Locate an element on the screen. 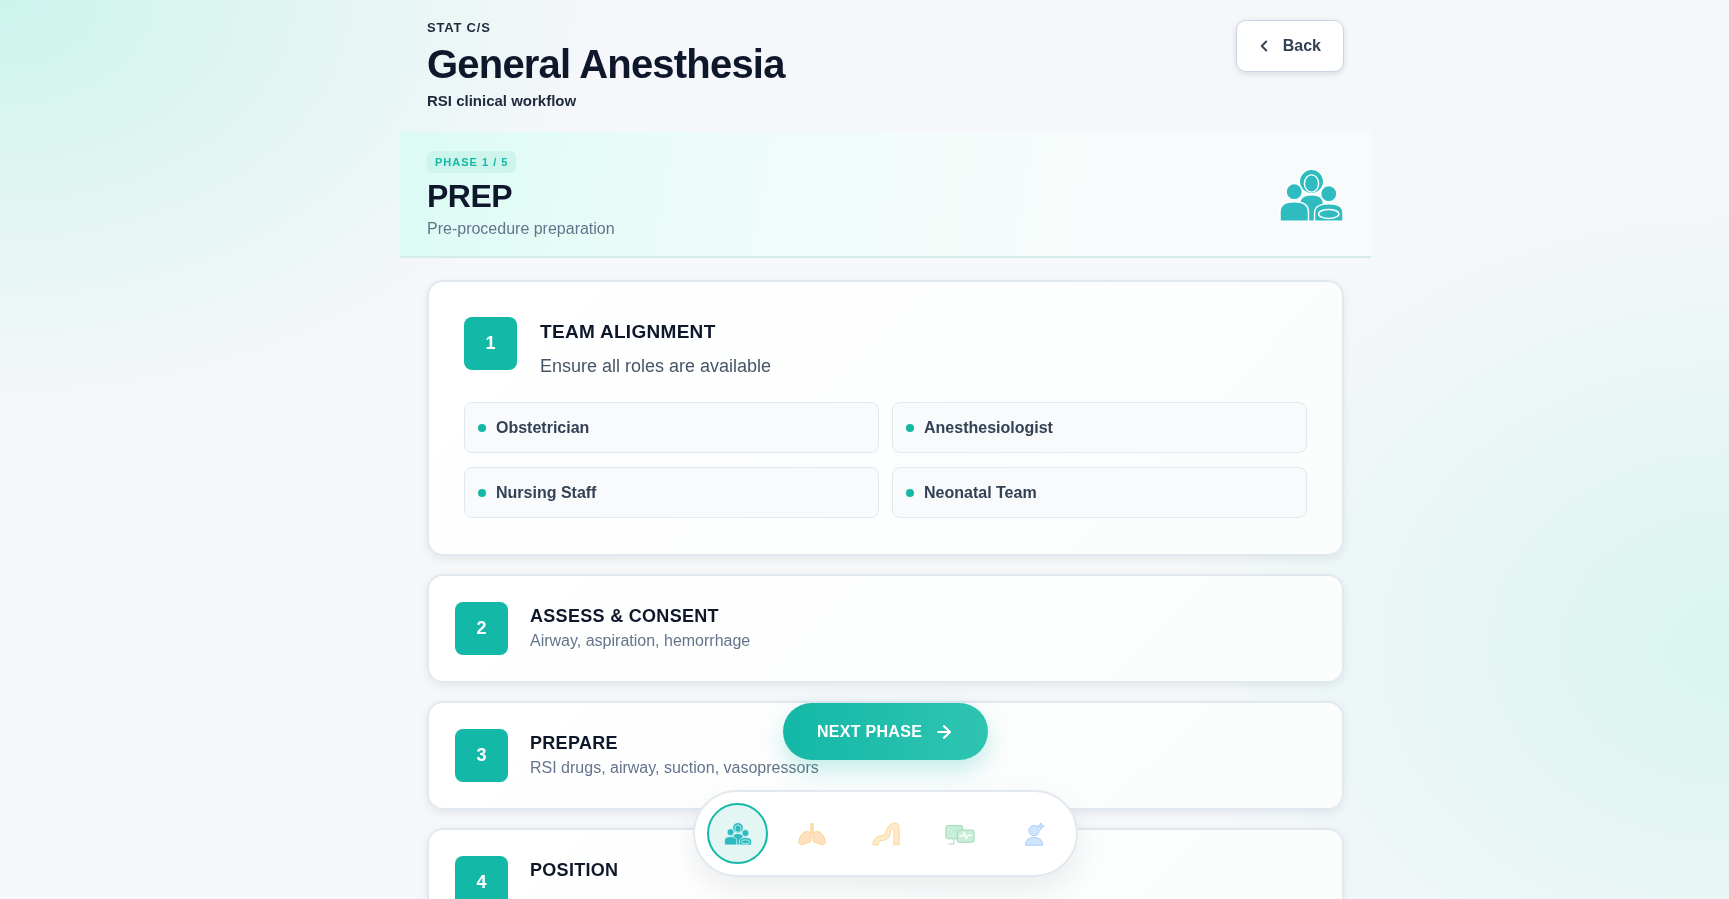 Image resolution: width=1729 pixels, height=899 pixels. step-title: PREPARE is located at coordinates (574, 743).